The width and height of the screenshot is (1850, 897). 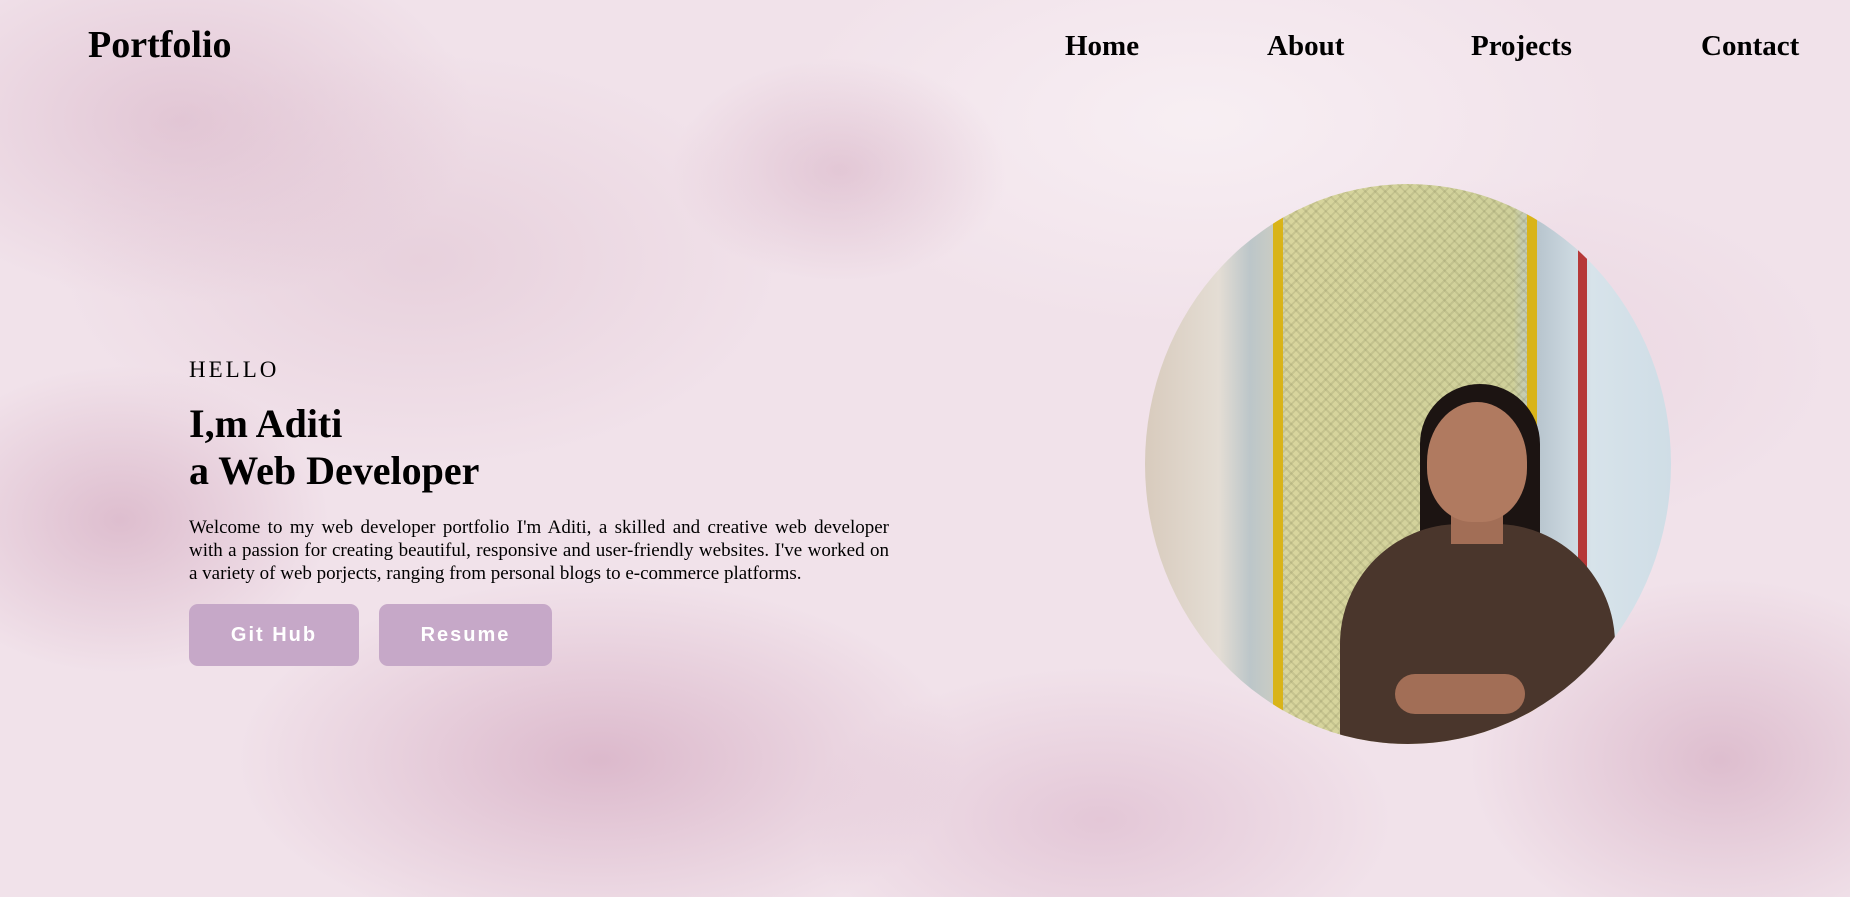 What do you see at coordinates (1477, 462) in the screenshot?
I see `photo-person-face` at bounding box center [1477, 462].